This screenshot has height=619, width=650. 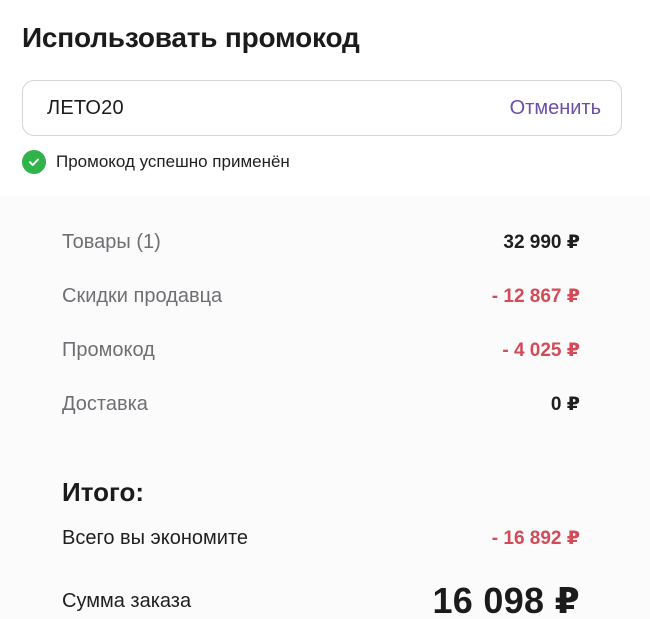 What do you see at coordinates (321, 599) in the screenshot?
I see `order-total-row: Сумма заказа 16 098 ₽` at bounding box center [321, 599].